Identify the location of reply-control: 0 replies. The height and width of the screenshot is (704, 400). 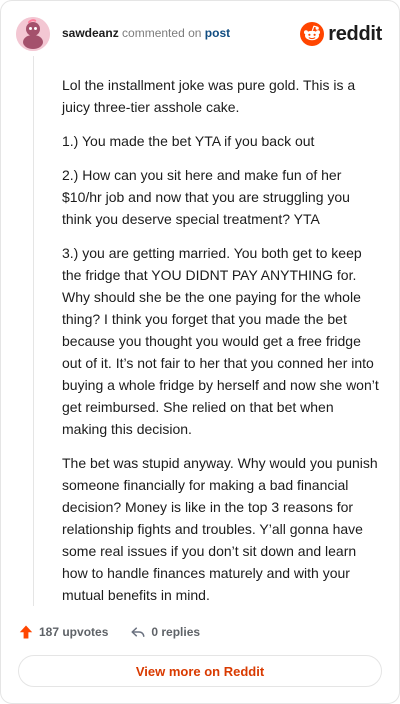
(165, 632).